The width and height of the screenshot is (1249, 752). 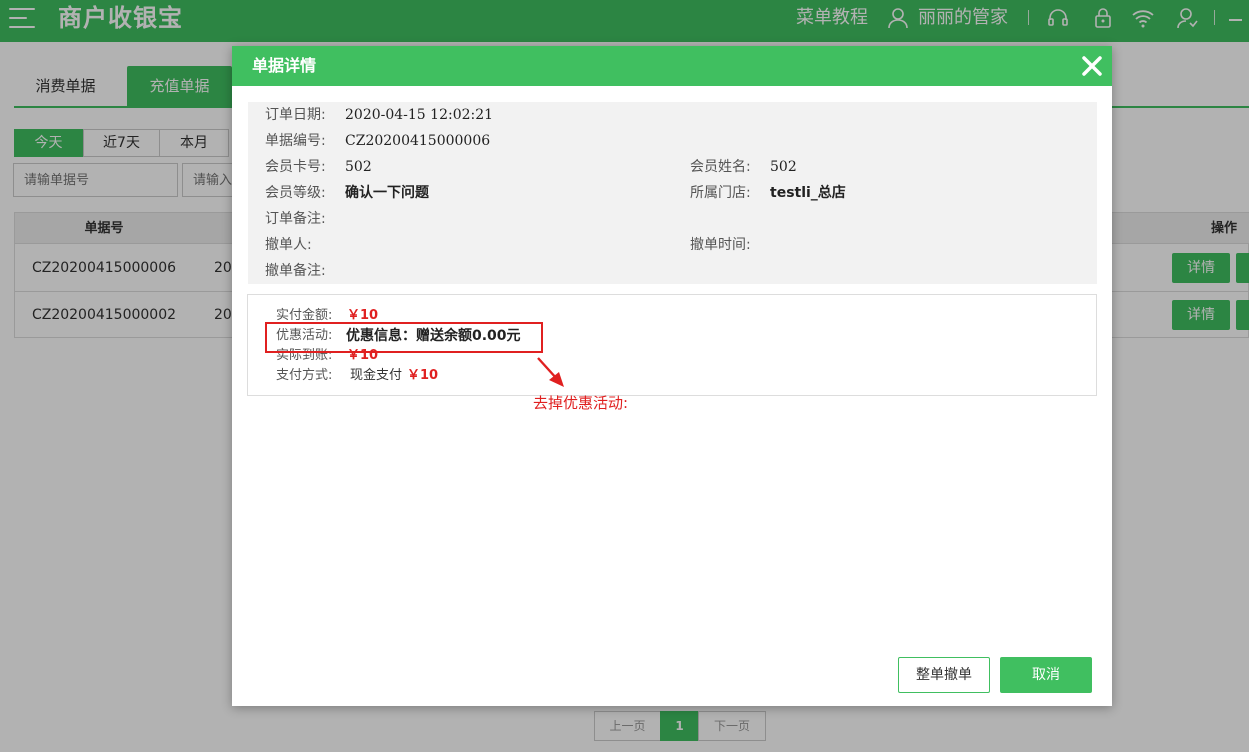 I want to click on cancel-remark-label: 撤单备注:, so click(x=295, y=271).